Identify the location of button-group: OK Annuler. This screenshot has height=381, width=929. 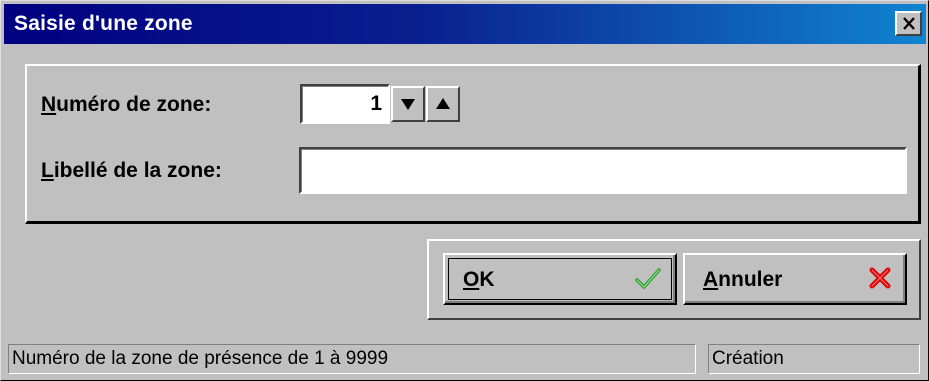
(674, 279).